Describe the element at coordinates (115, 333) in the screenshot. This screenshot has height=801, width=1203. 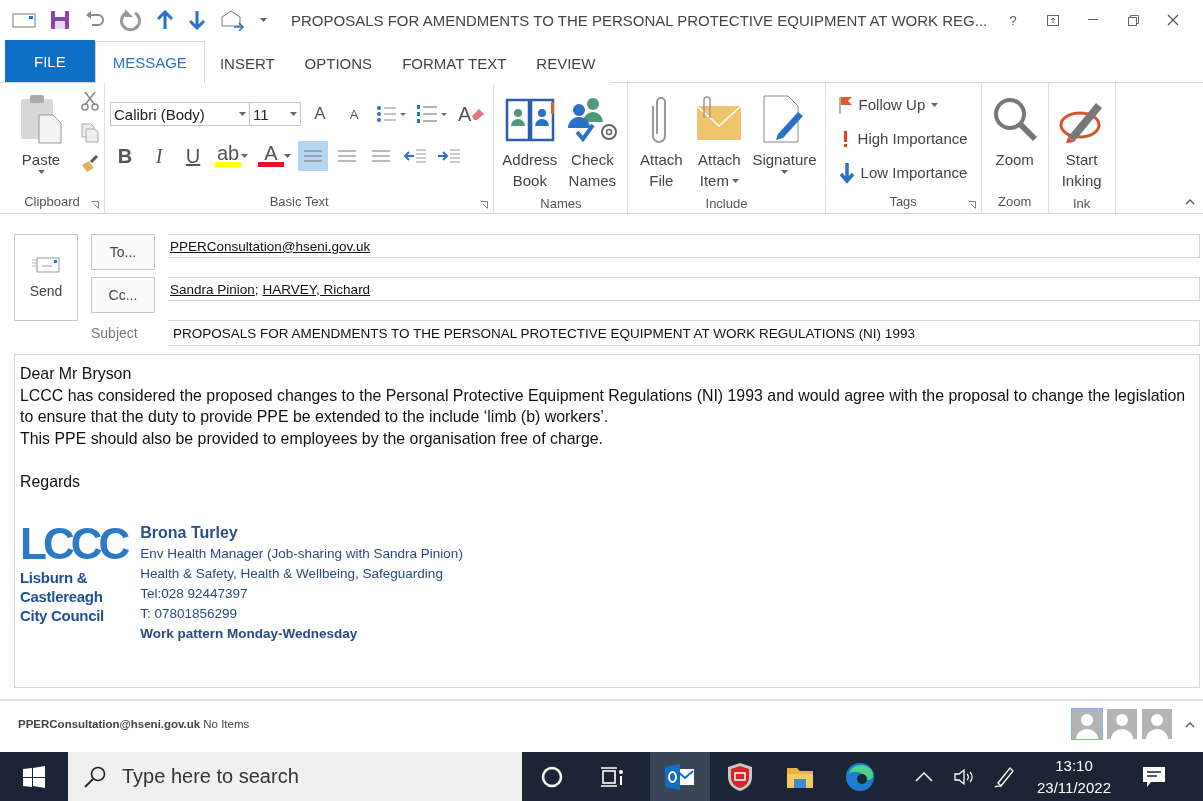
I see `subject-label: Subject` at that location.